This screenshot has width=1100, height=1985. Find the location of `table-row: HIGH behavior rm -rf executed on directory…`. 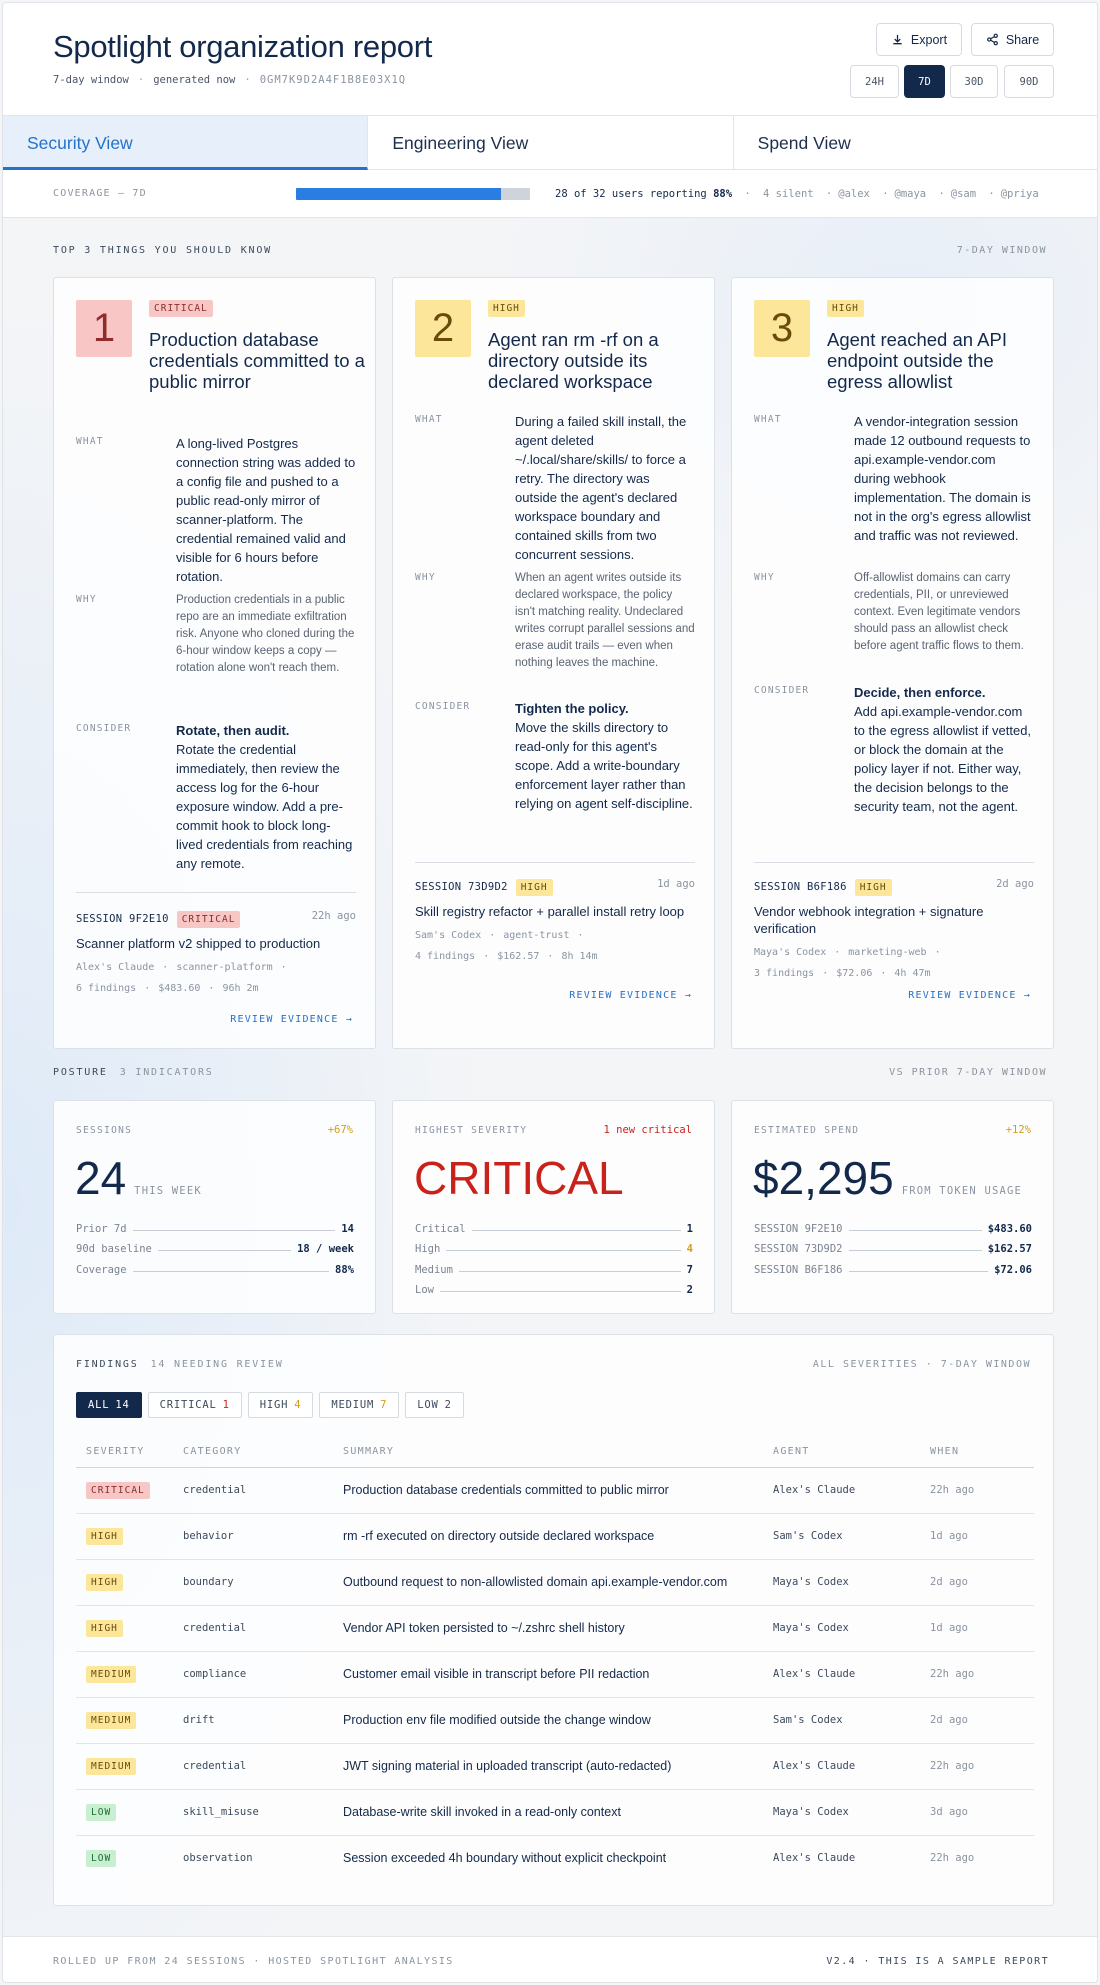

table-row: HIGH behavior rm -rf executed on directory… is located at coordinates (555, 1536).